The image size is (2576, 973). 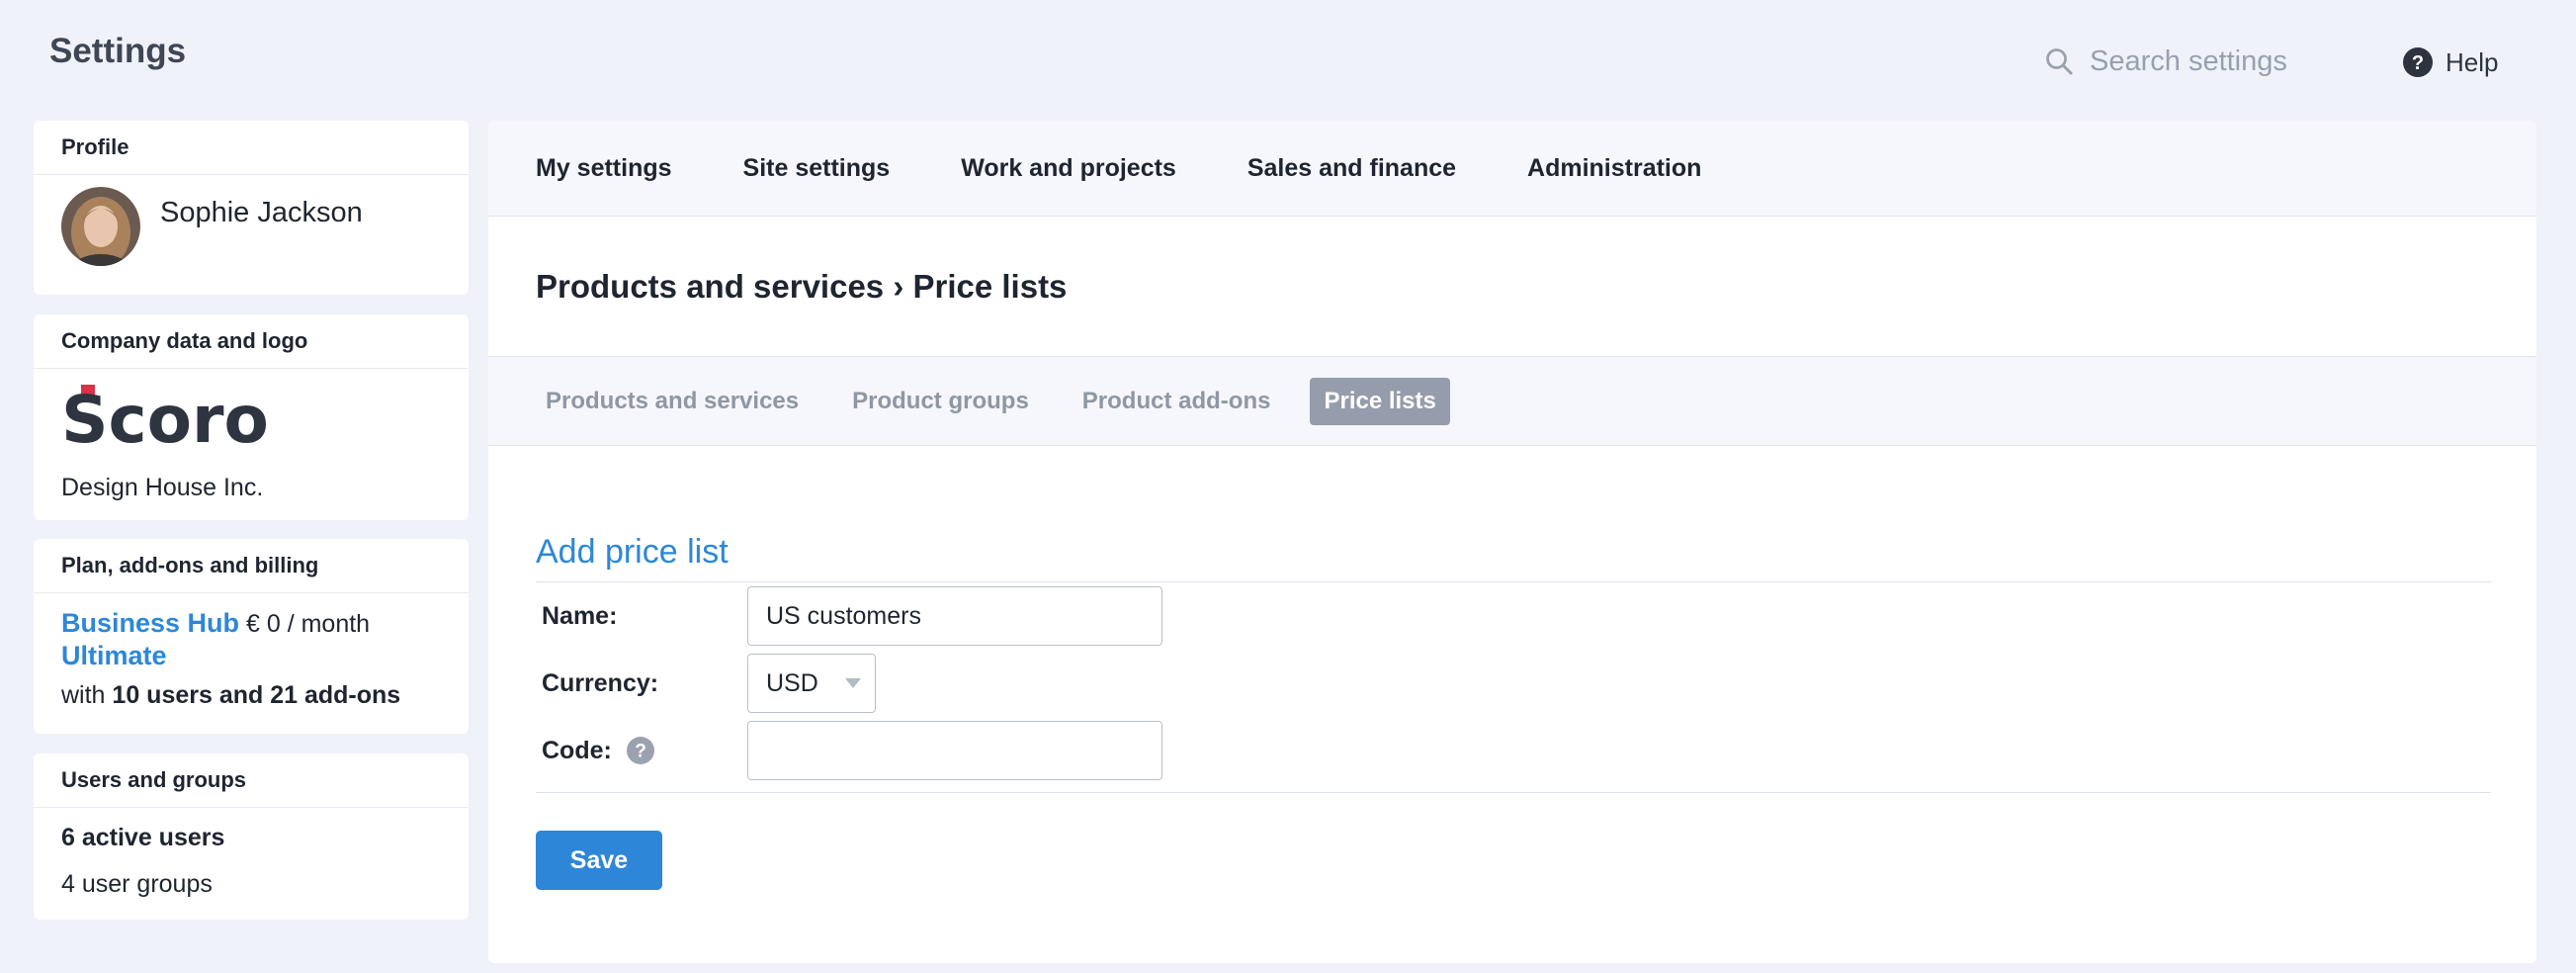 I want to click on nav-administration: Administration, so click(x=1614, y=168).